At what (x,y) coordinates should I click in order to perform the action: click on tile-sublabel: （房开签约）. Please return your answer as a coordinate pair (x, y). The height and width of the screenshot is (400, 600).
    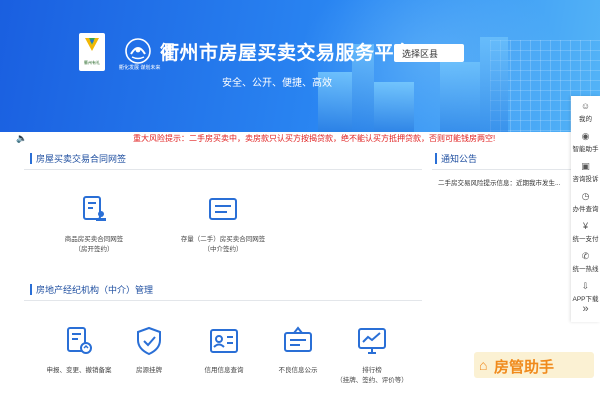
    Looking at the image, I should click on (94, 249).